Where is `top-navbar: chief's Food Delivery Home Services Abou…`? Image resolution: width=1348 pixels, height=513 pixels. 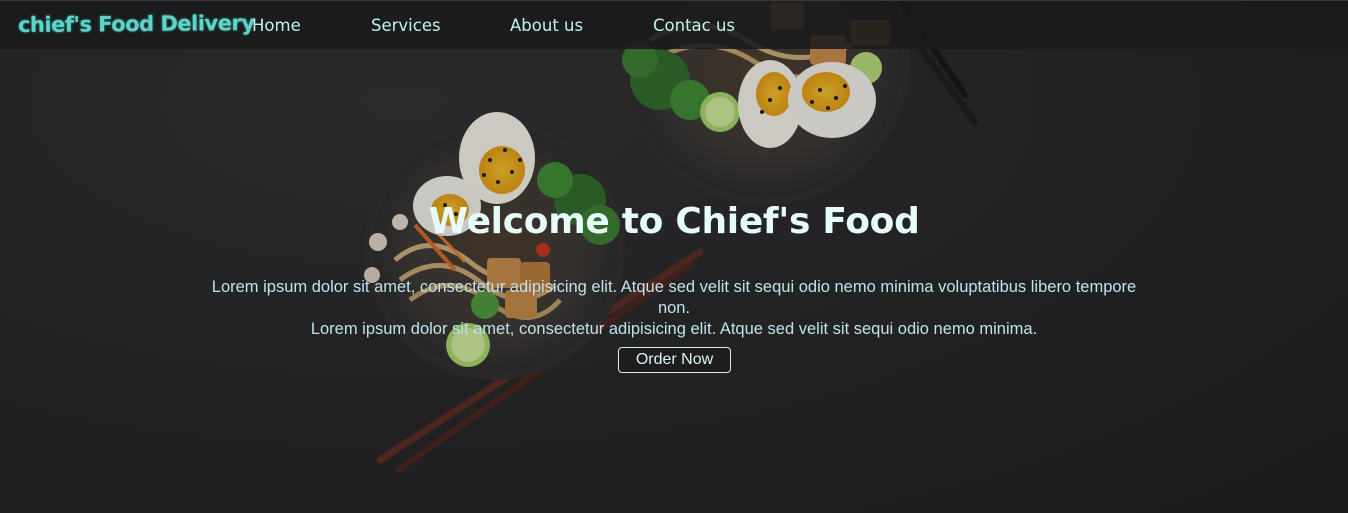
top-navbar: chief's Food Delivery Home Services Abou… is located at coordinates (674, 24).